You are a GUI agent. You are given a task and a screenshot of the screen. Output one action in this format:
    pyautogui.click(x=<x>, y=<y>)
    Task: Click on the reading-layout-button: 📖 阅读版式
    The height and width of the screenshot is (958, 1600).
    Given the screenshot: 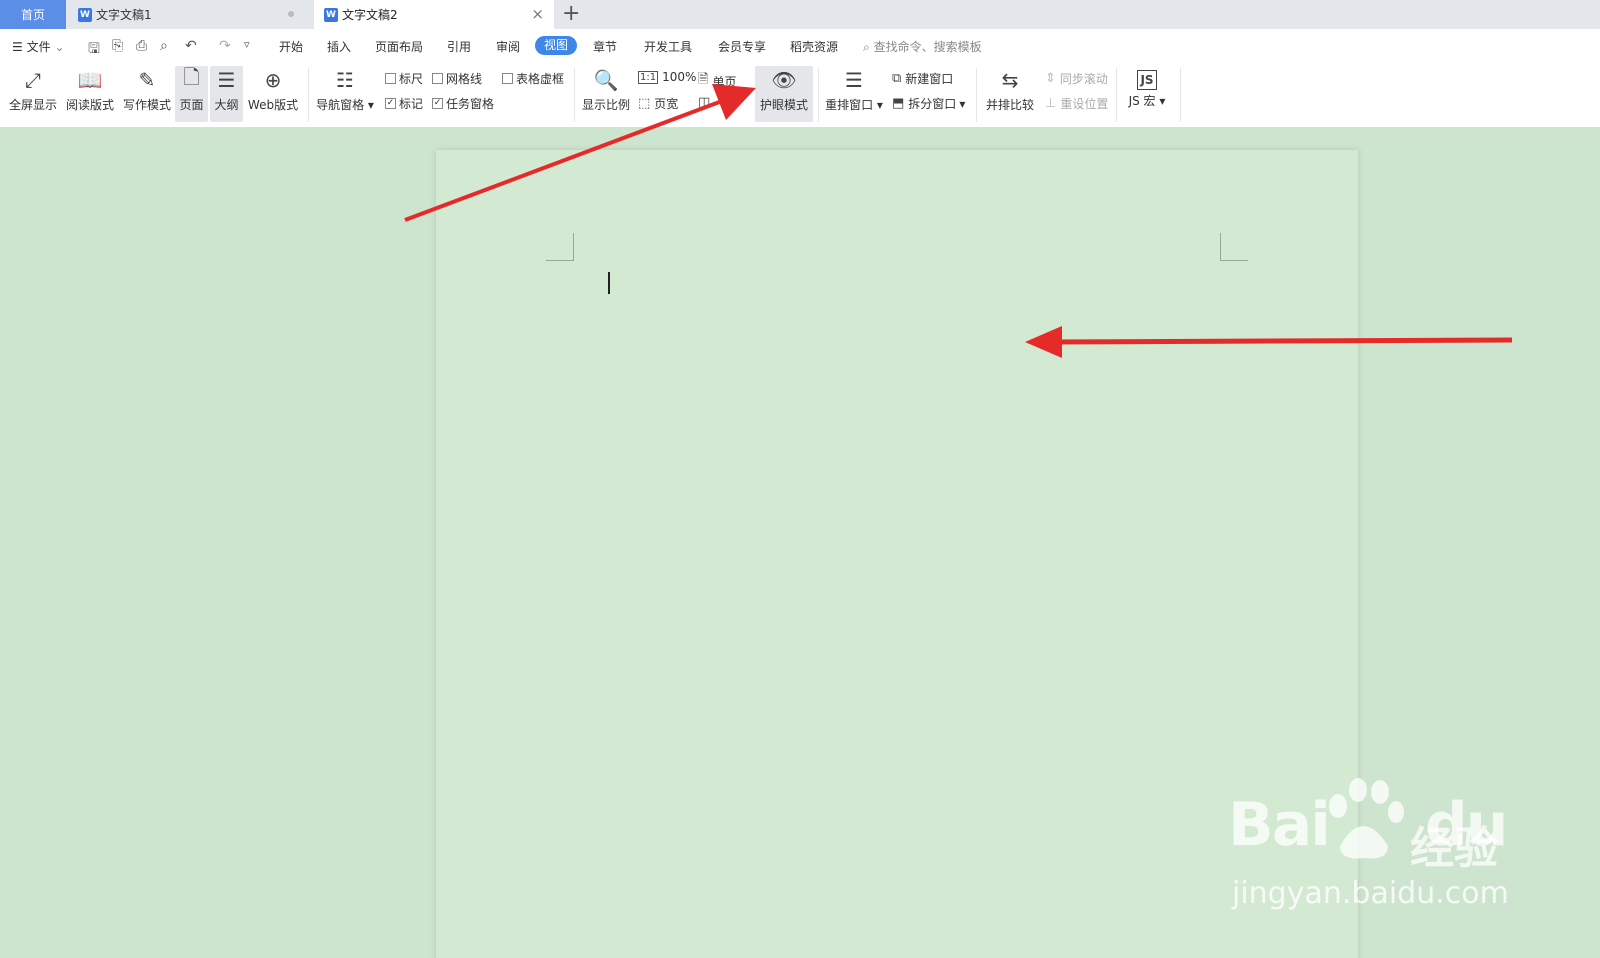 What is the action you would take?
    pyautogui.click(x=90, y=94)
    